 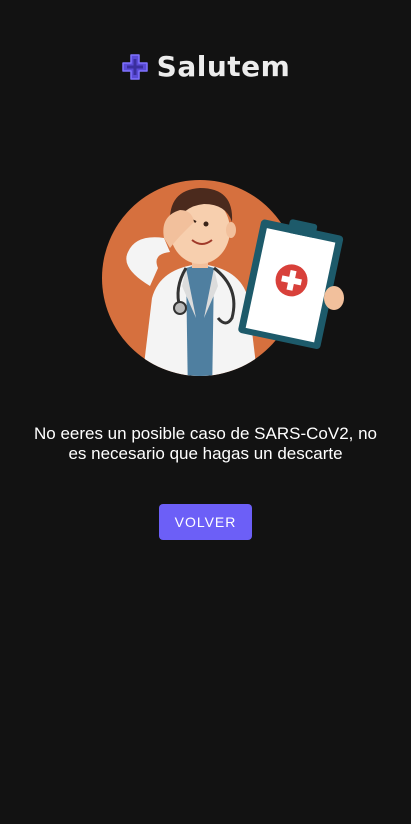 I want to click on app-name: Salutem, so click(x=223, y=66).